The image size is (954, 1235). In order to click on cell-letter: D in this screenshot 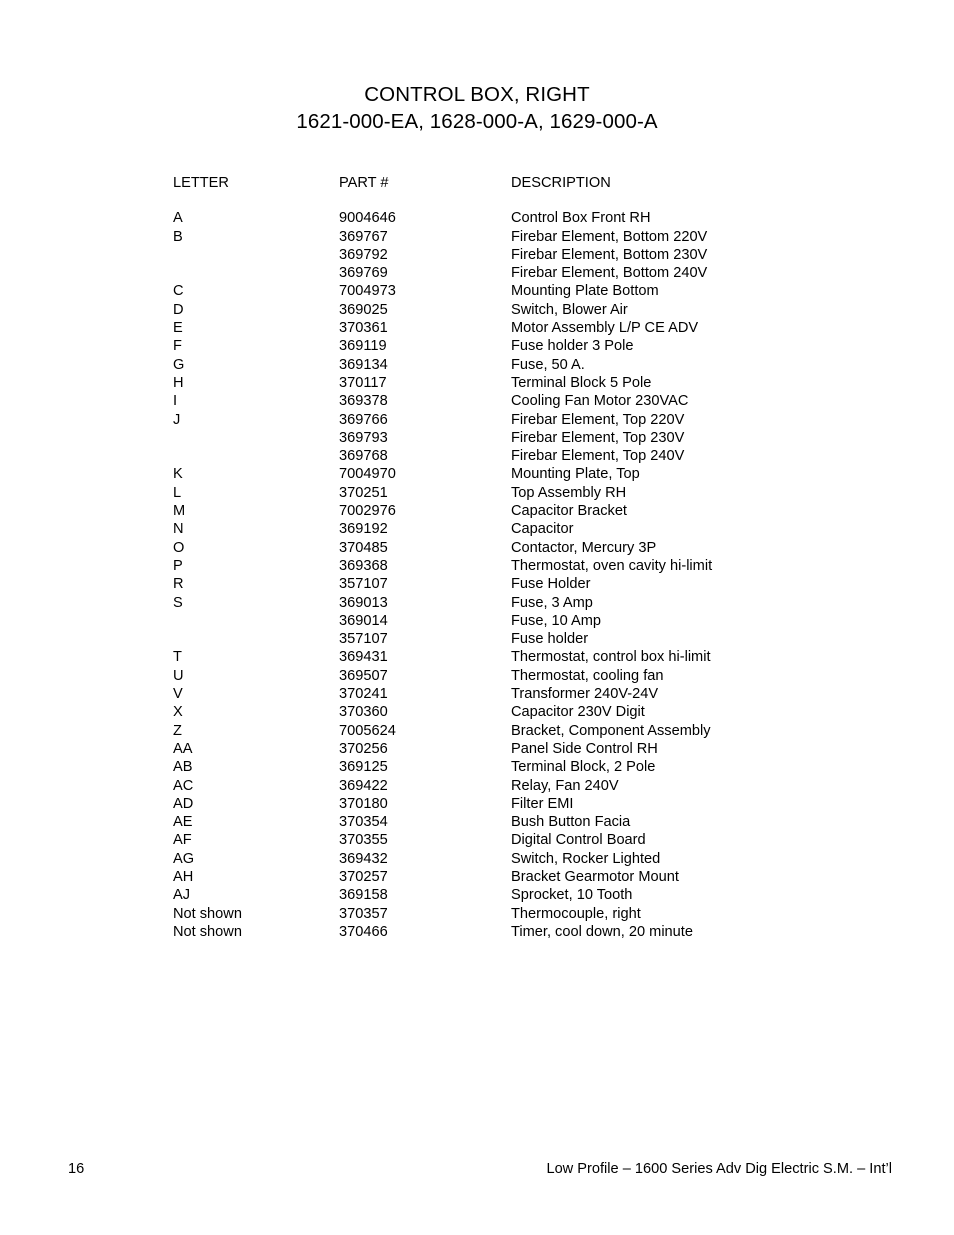, I will do `click(178, 309)`.